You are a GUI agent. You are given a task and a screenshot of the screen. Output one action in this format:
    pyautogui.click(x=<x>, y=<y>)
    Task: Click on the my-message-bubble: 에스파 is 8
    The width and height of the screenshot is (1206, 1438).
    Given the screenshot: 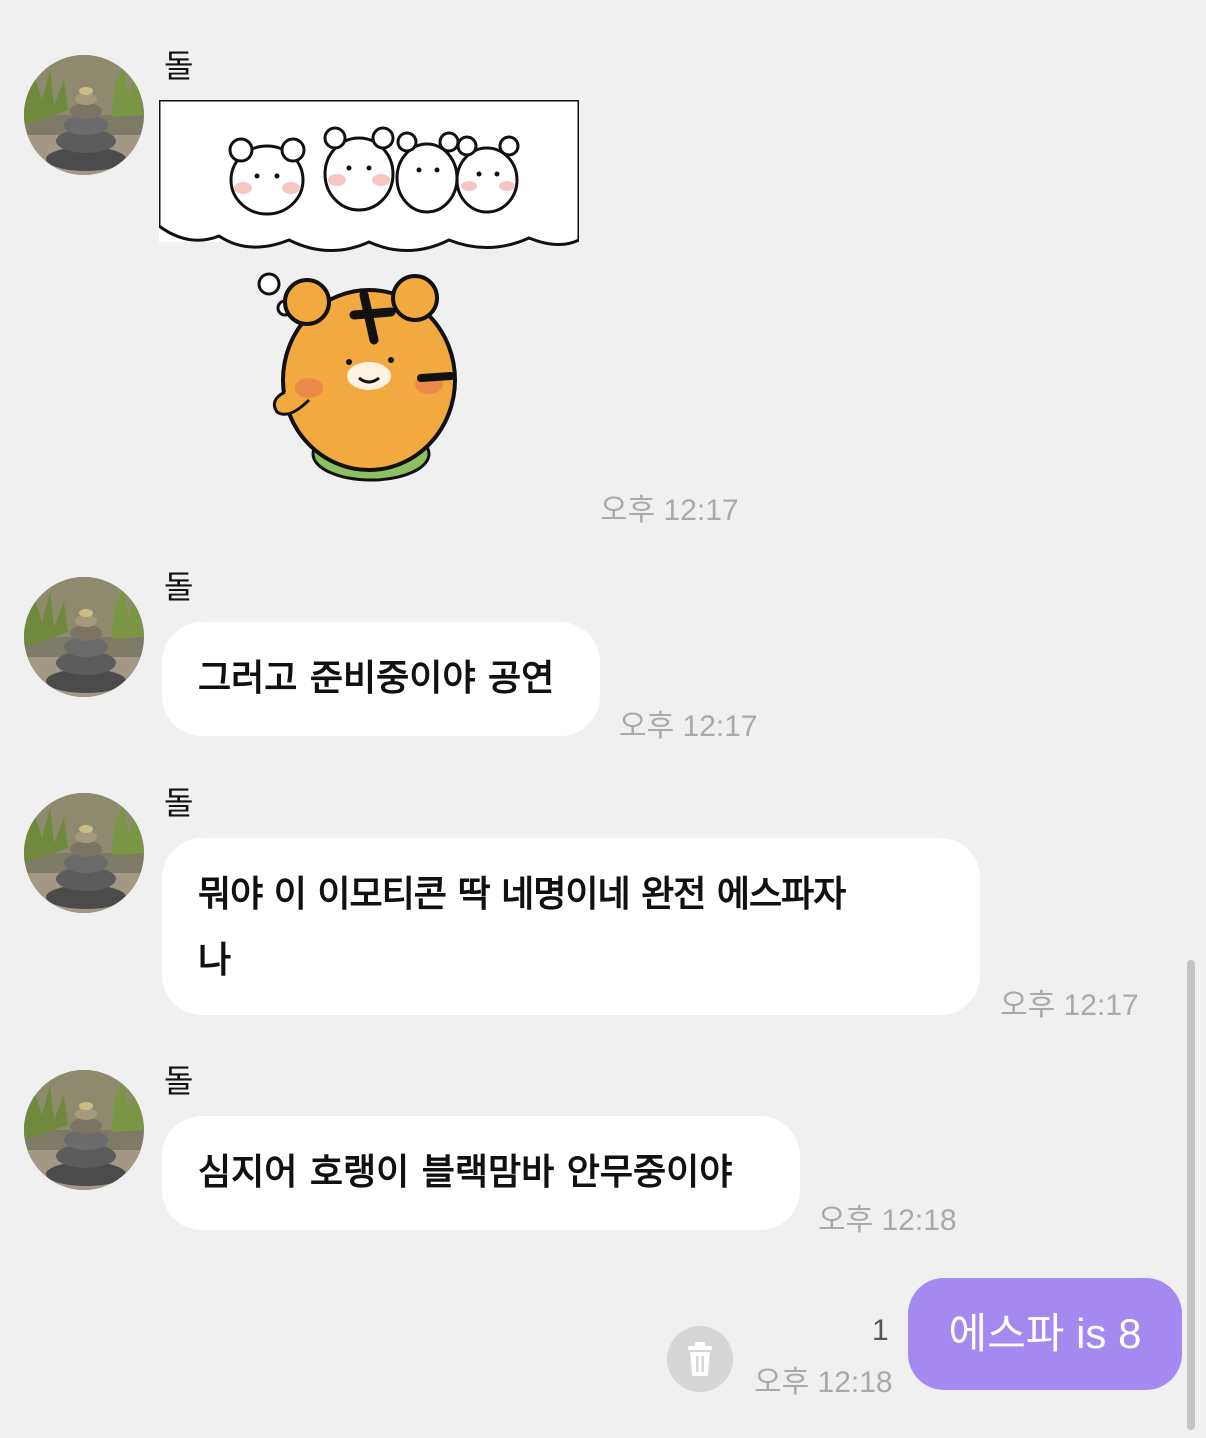 What is the action you would take?
    pyautogui.click(x=1045, y=1334)
    